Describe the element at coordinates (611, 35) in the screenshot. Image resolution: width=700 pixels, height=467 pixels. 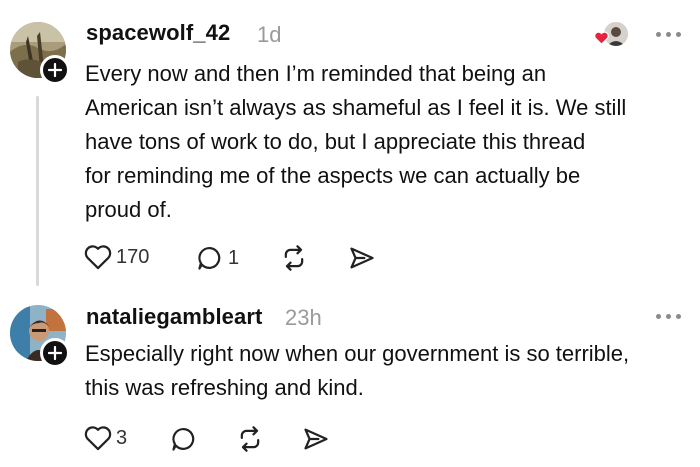
I see `liked-by-author-badge` at that location.